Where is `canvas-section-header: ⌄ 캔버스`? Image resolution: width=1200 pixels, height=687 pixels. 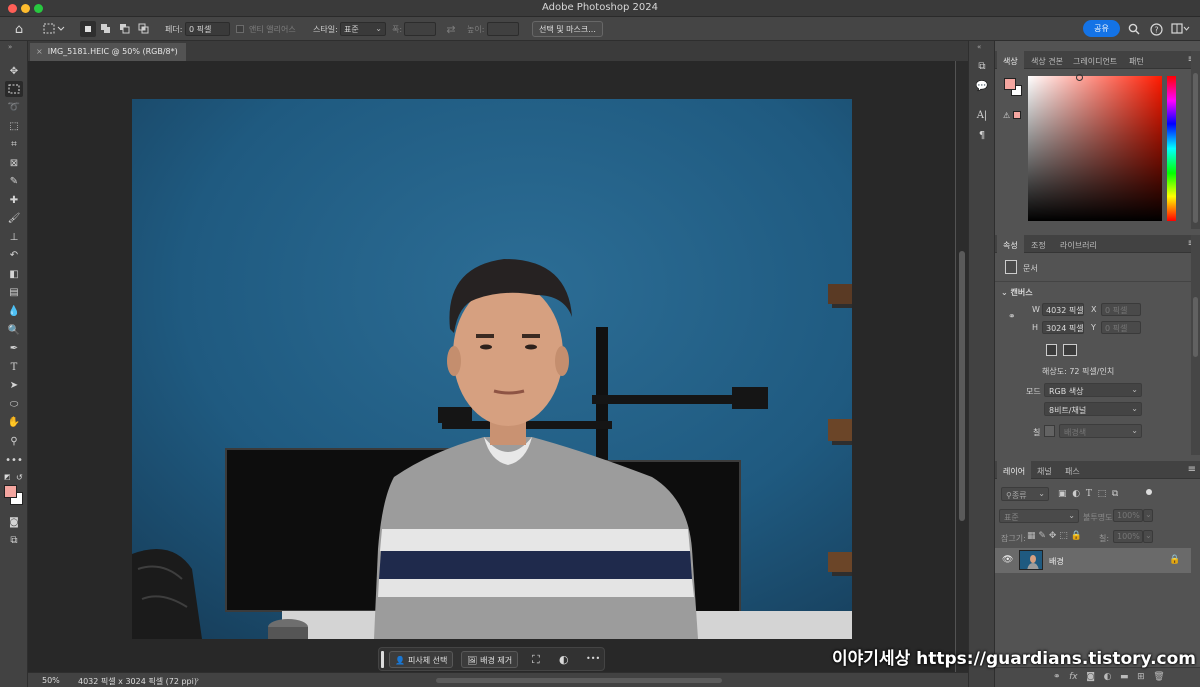 canvas-section-header: ⌄ 캔버스 is located at coordinates (1017, 292).